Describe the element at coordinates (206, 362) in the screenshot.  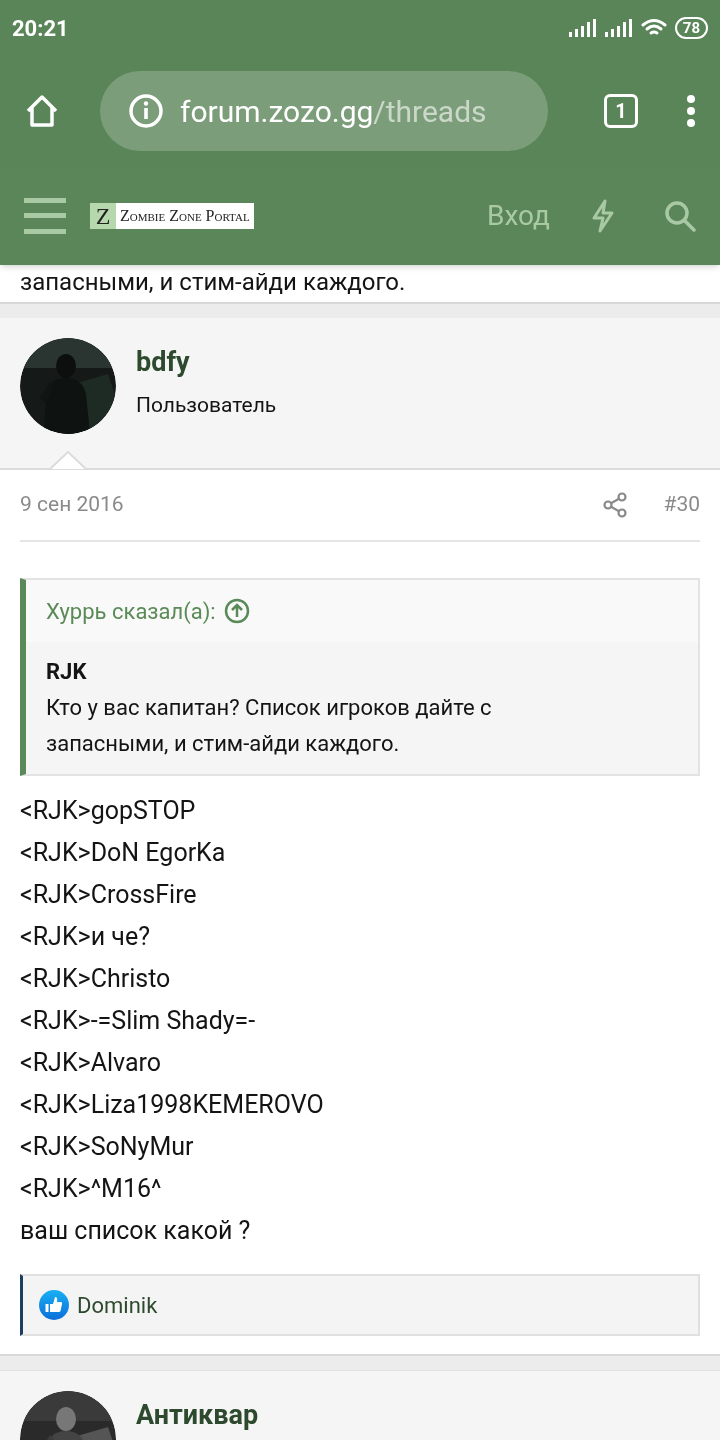
I see `author-name: bdfy` at that location.